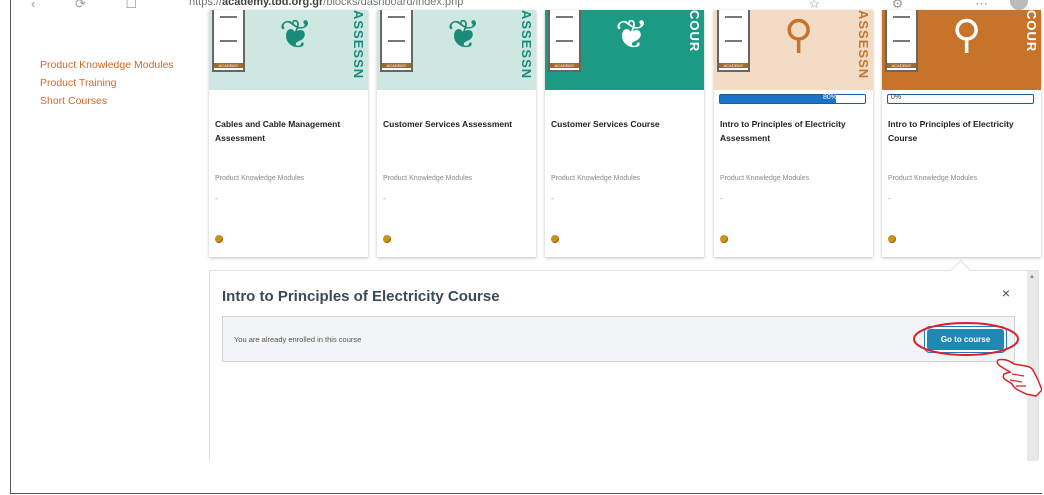 This screenshot has width=1044, height=495. Describe the element at coordinates (896, 97) in the screenshot. I see `progress-label: 0%` at that location.